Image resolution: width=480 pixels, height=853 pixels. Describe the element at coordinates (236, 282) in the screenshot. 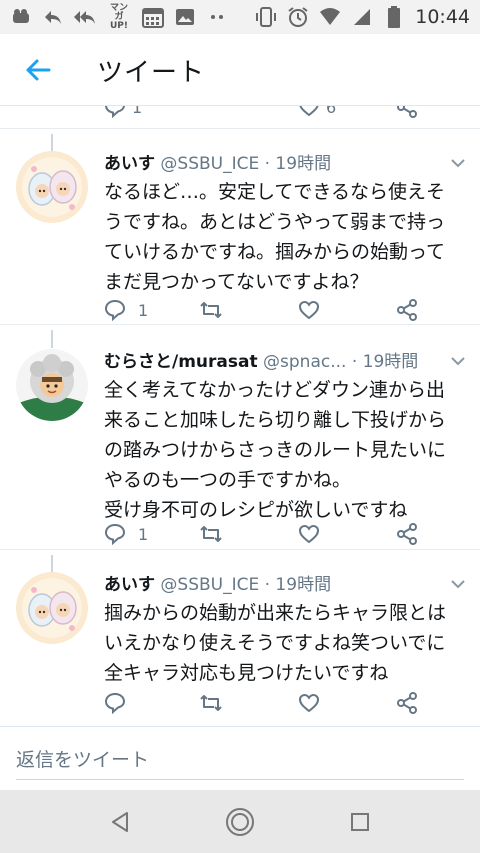

I see `tweet-text-line: まだ見つかってないですよね？` at that location.